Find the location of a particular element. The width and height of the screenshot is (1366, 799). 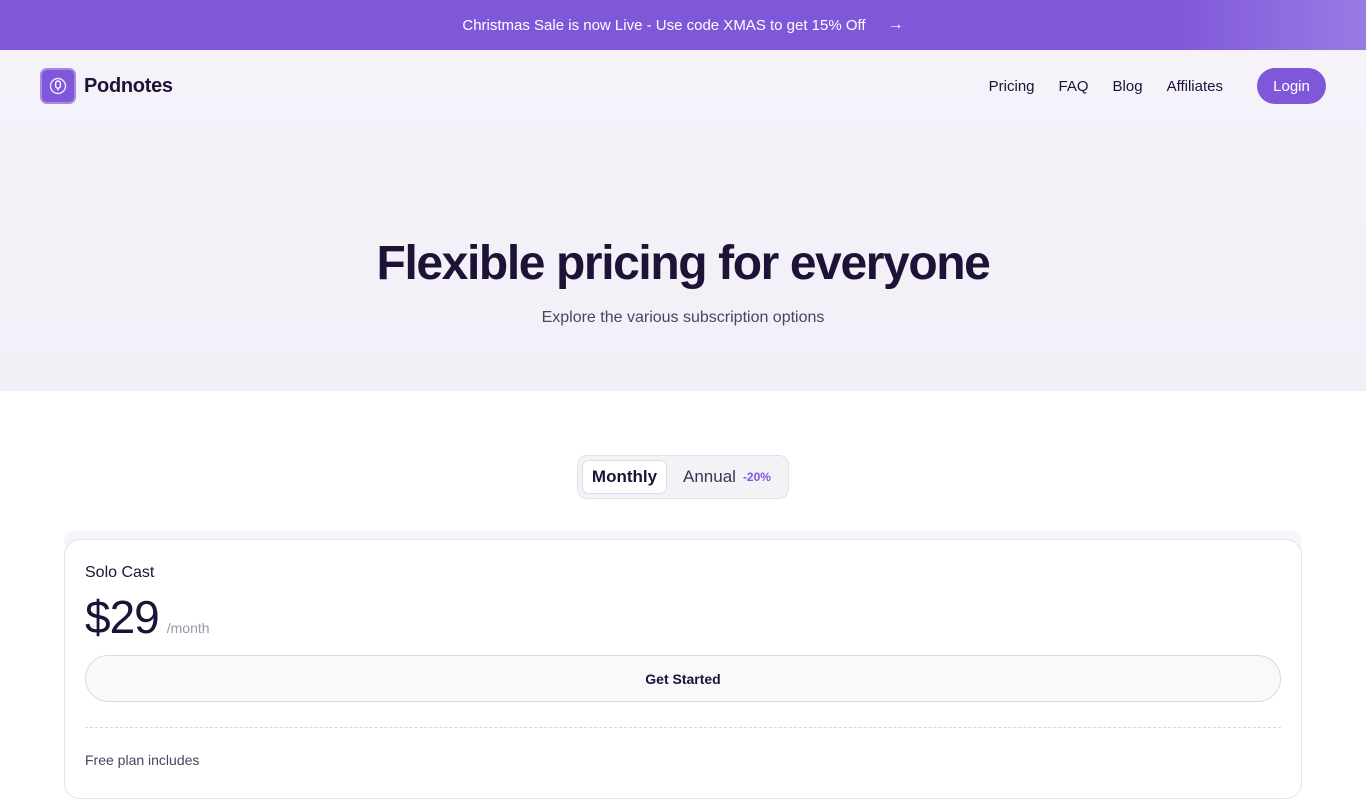

plan-price: $29 is located at coordinates (122, 617).